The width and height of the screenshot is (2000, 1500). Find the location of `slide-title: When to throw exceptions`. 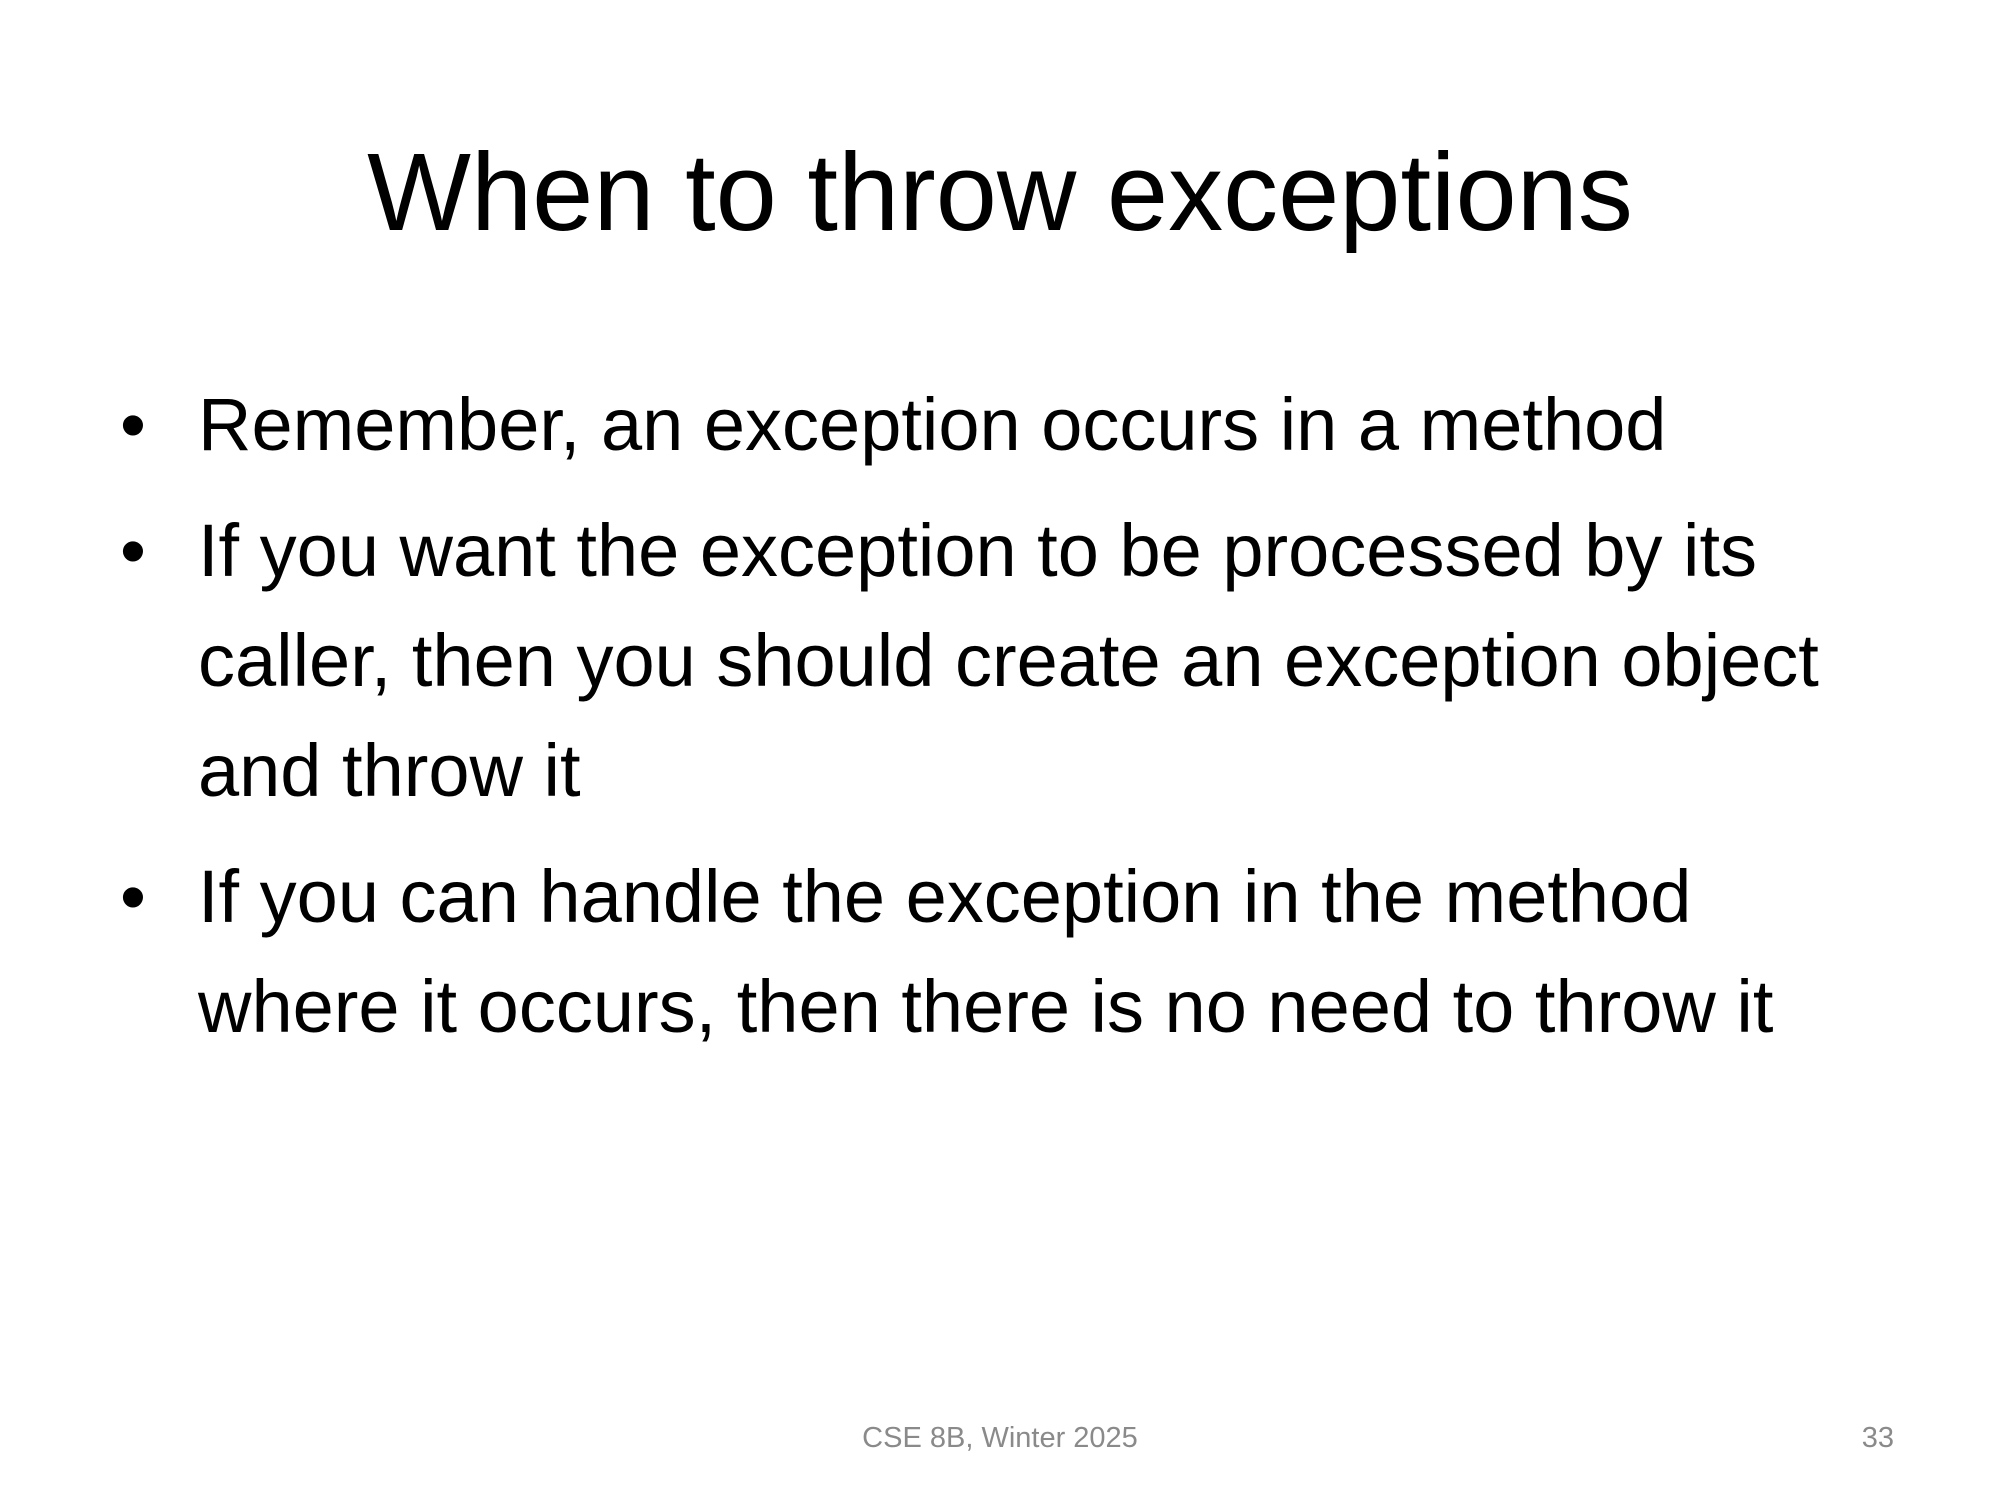

slide-title: When to throw exceptions is located at coordinates (1000, 192).